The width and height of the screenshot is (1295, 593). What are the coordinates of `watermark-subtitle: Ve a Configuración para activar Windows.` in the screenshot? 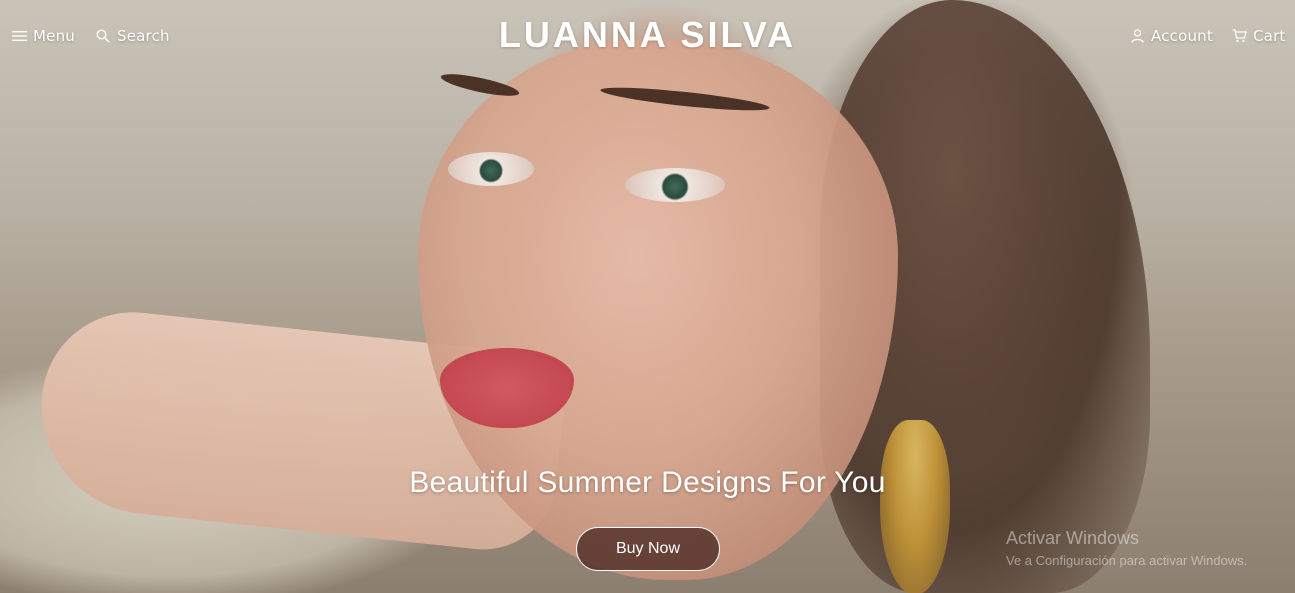 It's located at (1127, 560).